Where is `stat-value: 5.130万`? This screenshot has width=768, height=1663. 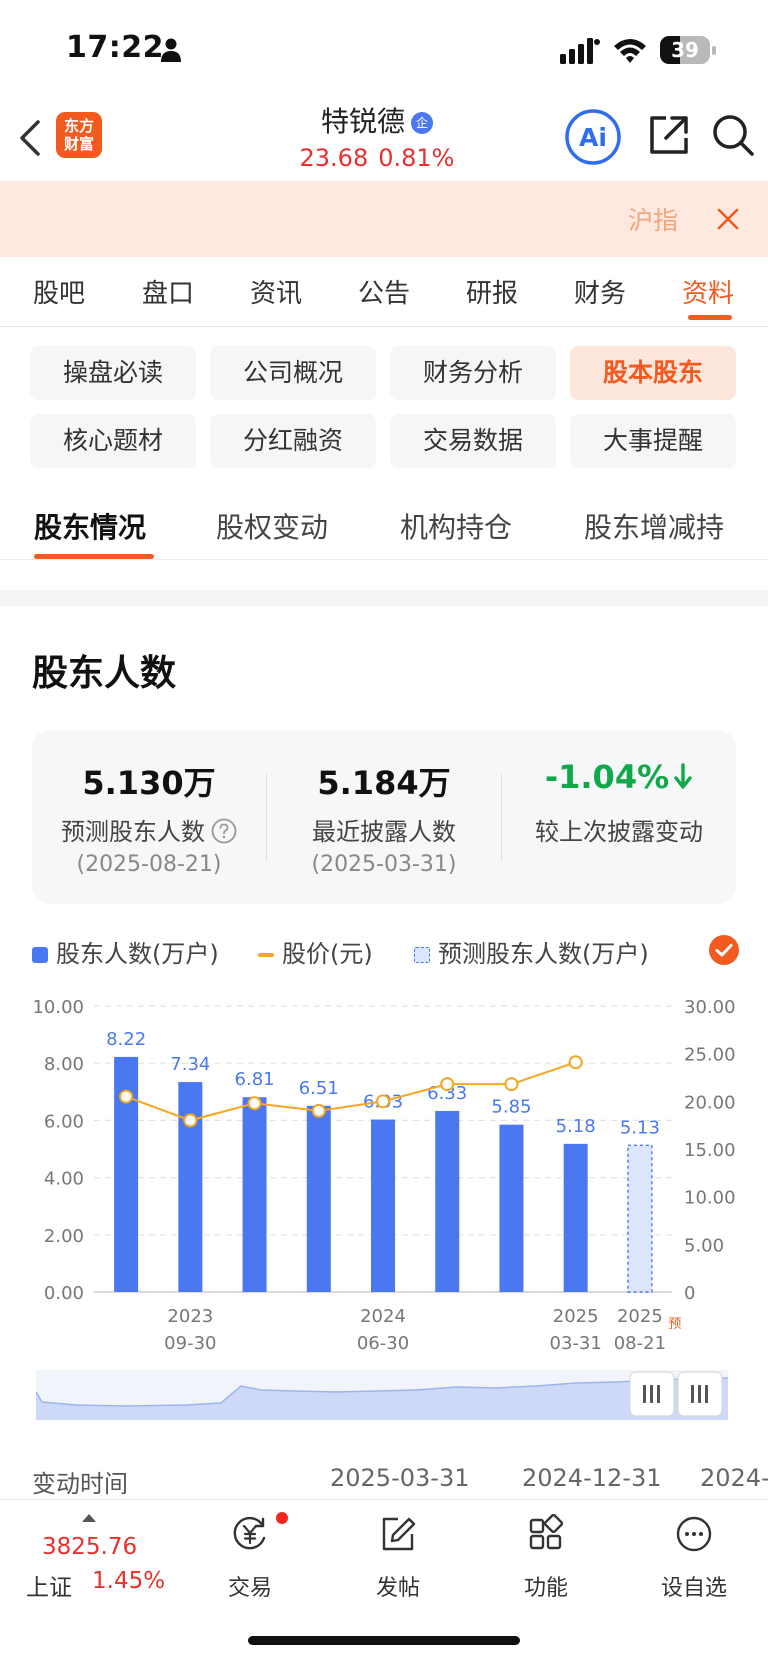
stat-value: 5.130万 is located at coordinates (149, 783).